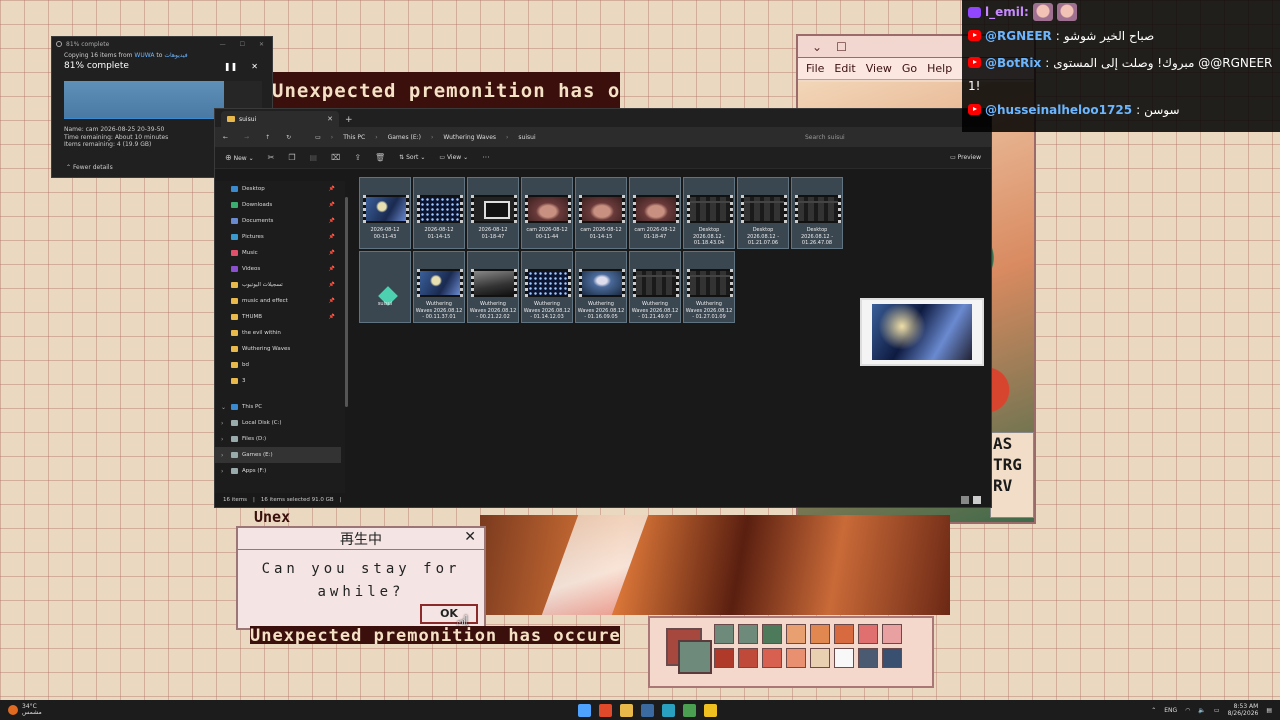 The image size is (1280, 720). I want to click on tiles-view-icon, so click(977, 500).